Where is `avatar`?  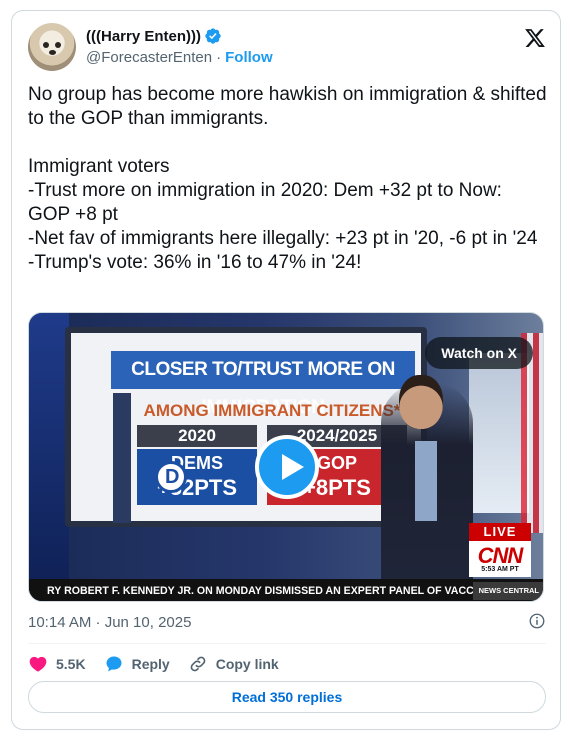 avatar is located at coordinates (52, 47).